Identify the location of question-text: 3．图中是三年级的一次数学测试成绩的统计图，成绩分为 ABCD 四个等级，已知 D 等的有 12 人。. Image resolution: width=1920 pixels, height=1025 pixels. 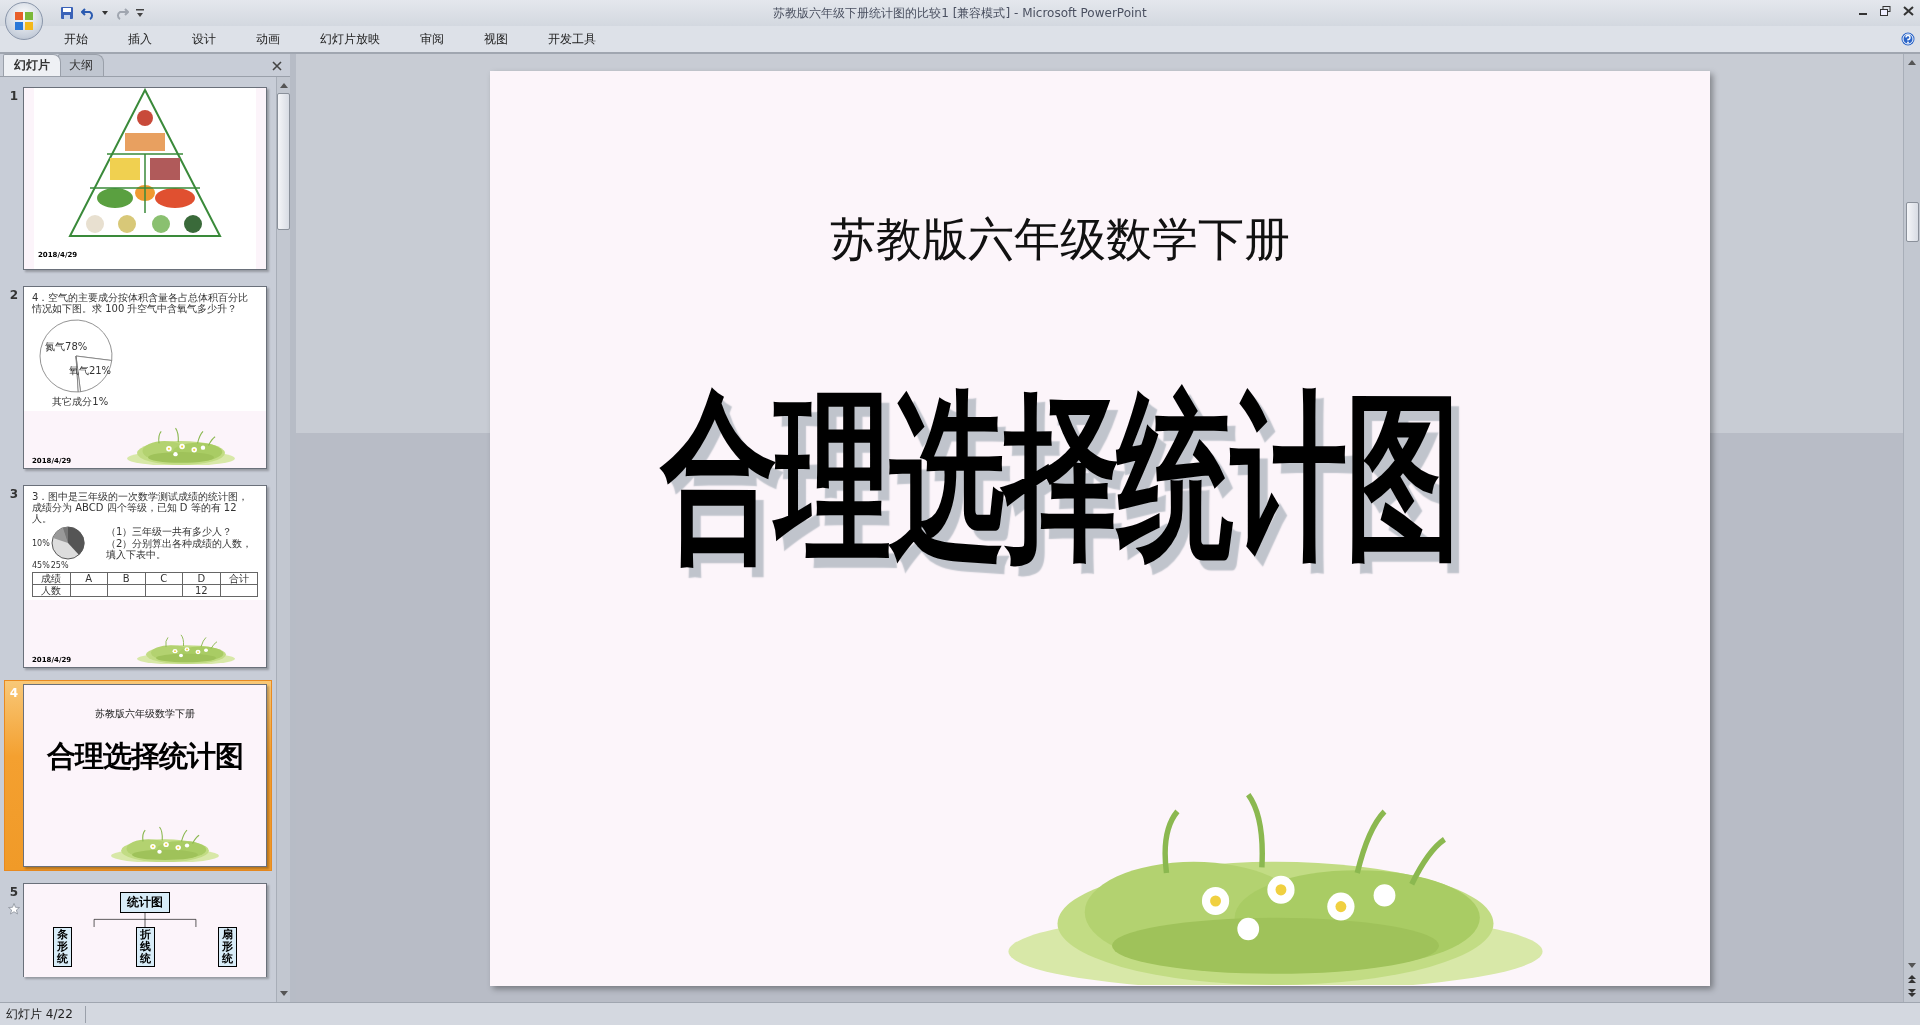
(141, 507).